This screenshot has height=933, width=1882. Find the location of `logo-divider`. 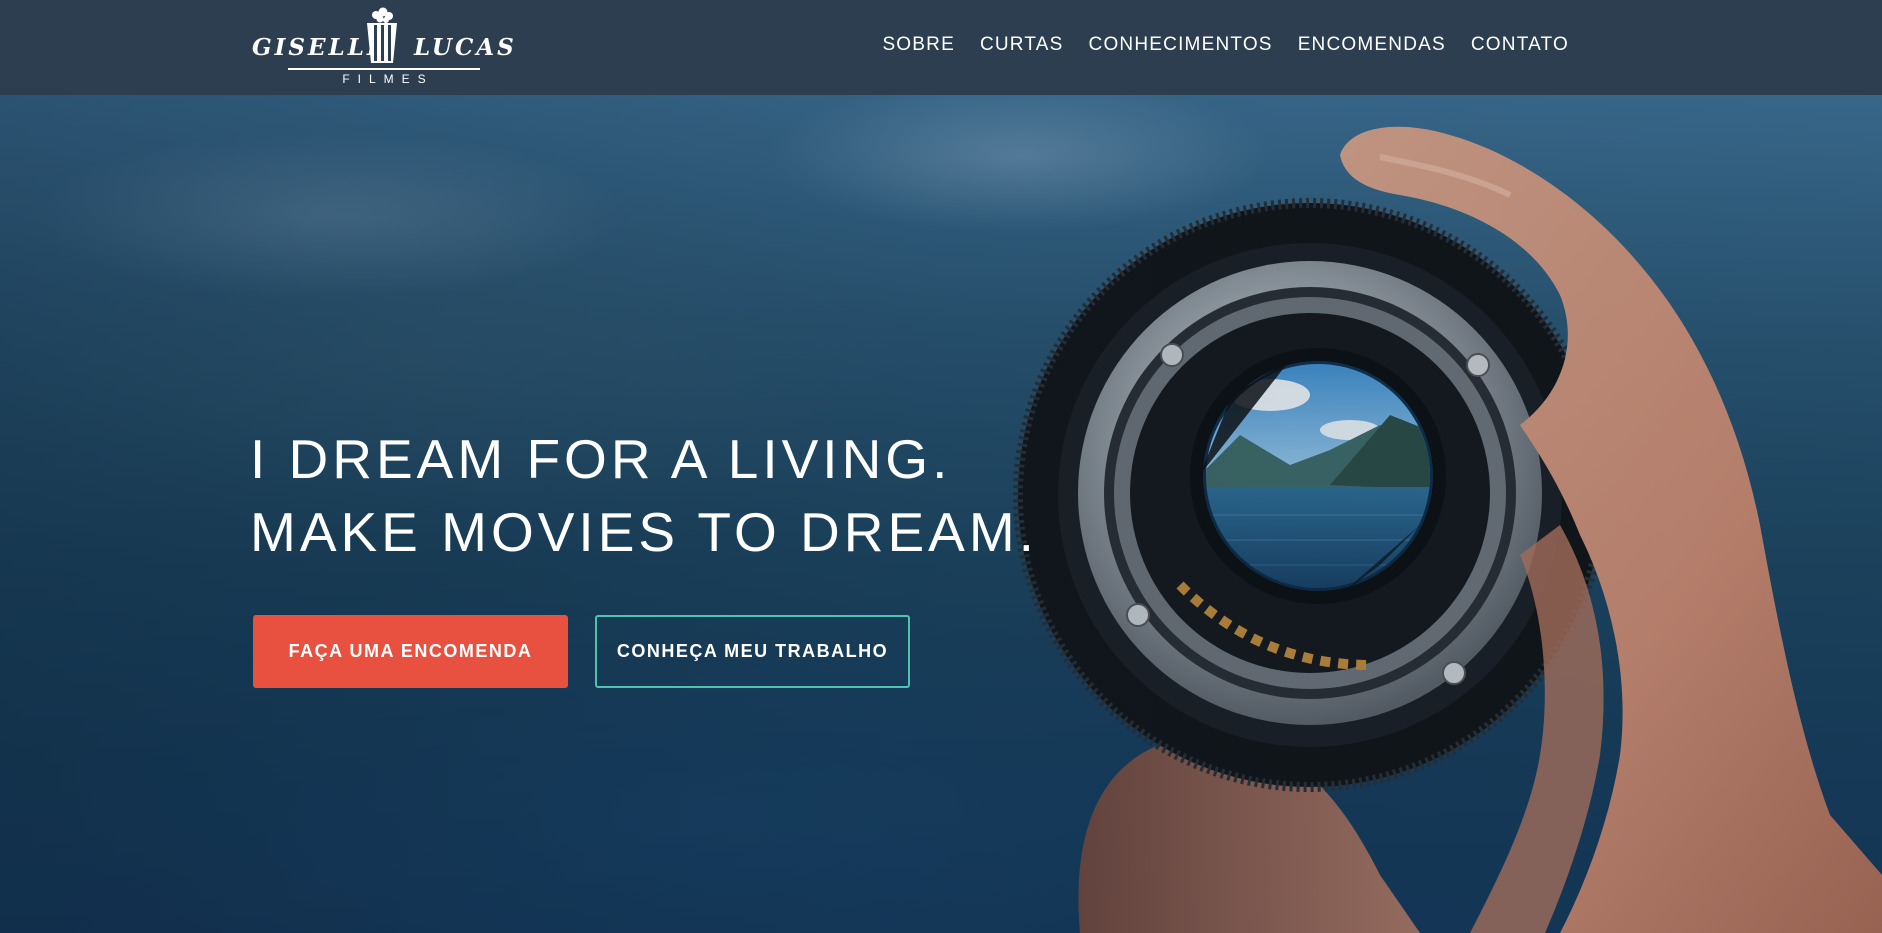

logo-divider is located at coordinates (384, 69).